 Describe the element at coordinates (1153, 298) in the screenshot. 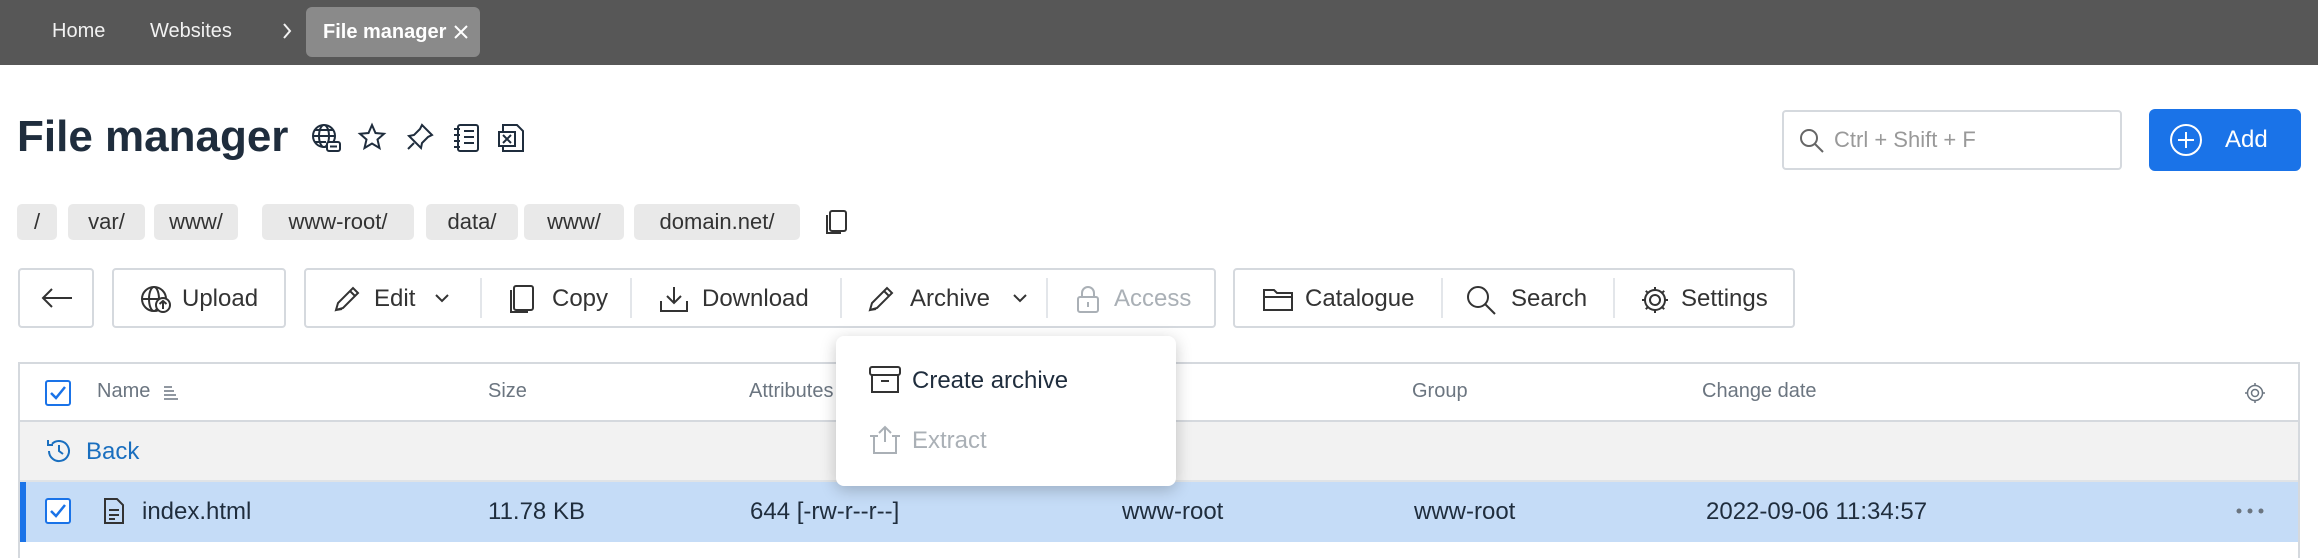

I see `access-label: Access` at that location.